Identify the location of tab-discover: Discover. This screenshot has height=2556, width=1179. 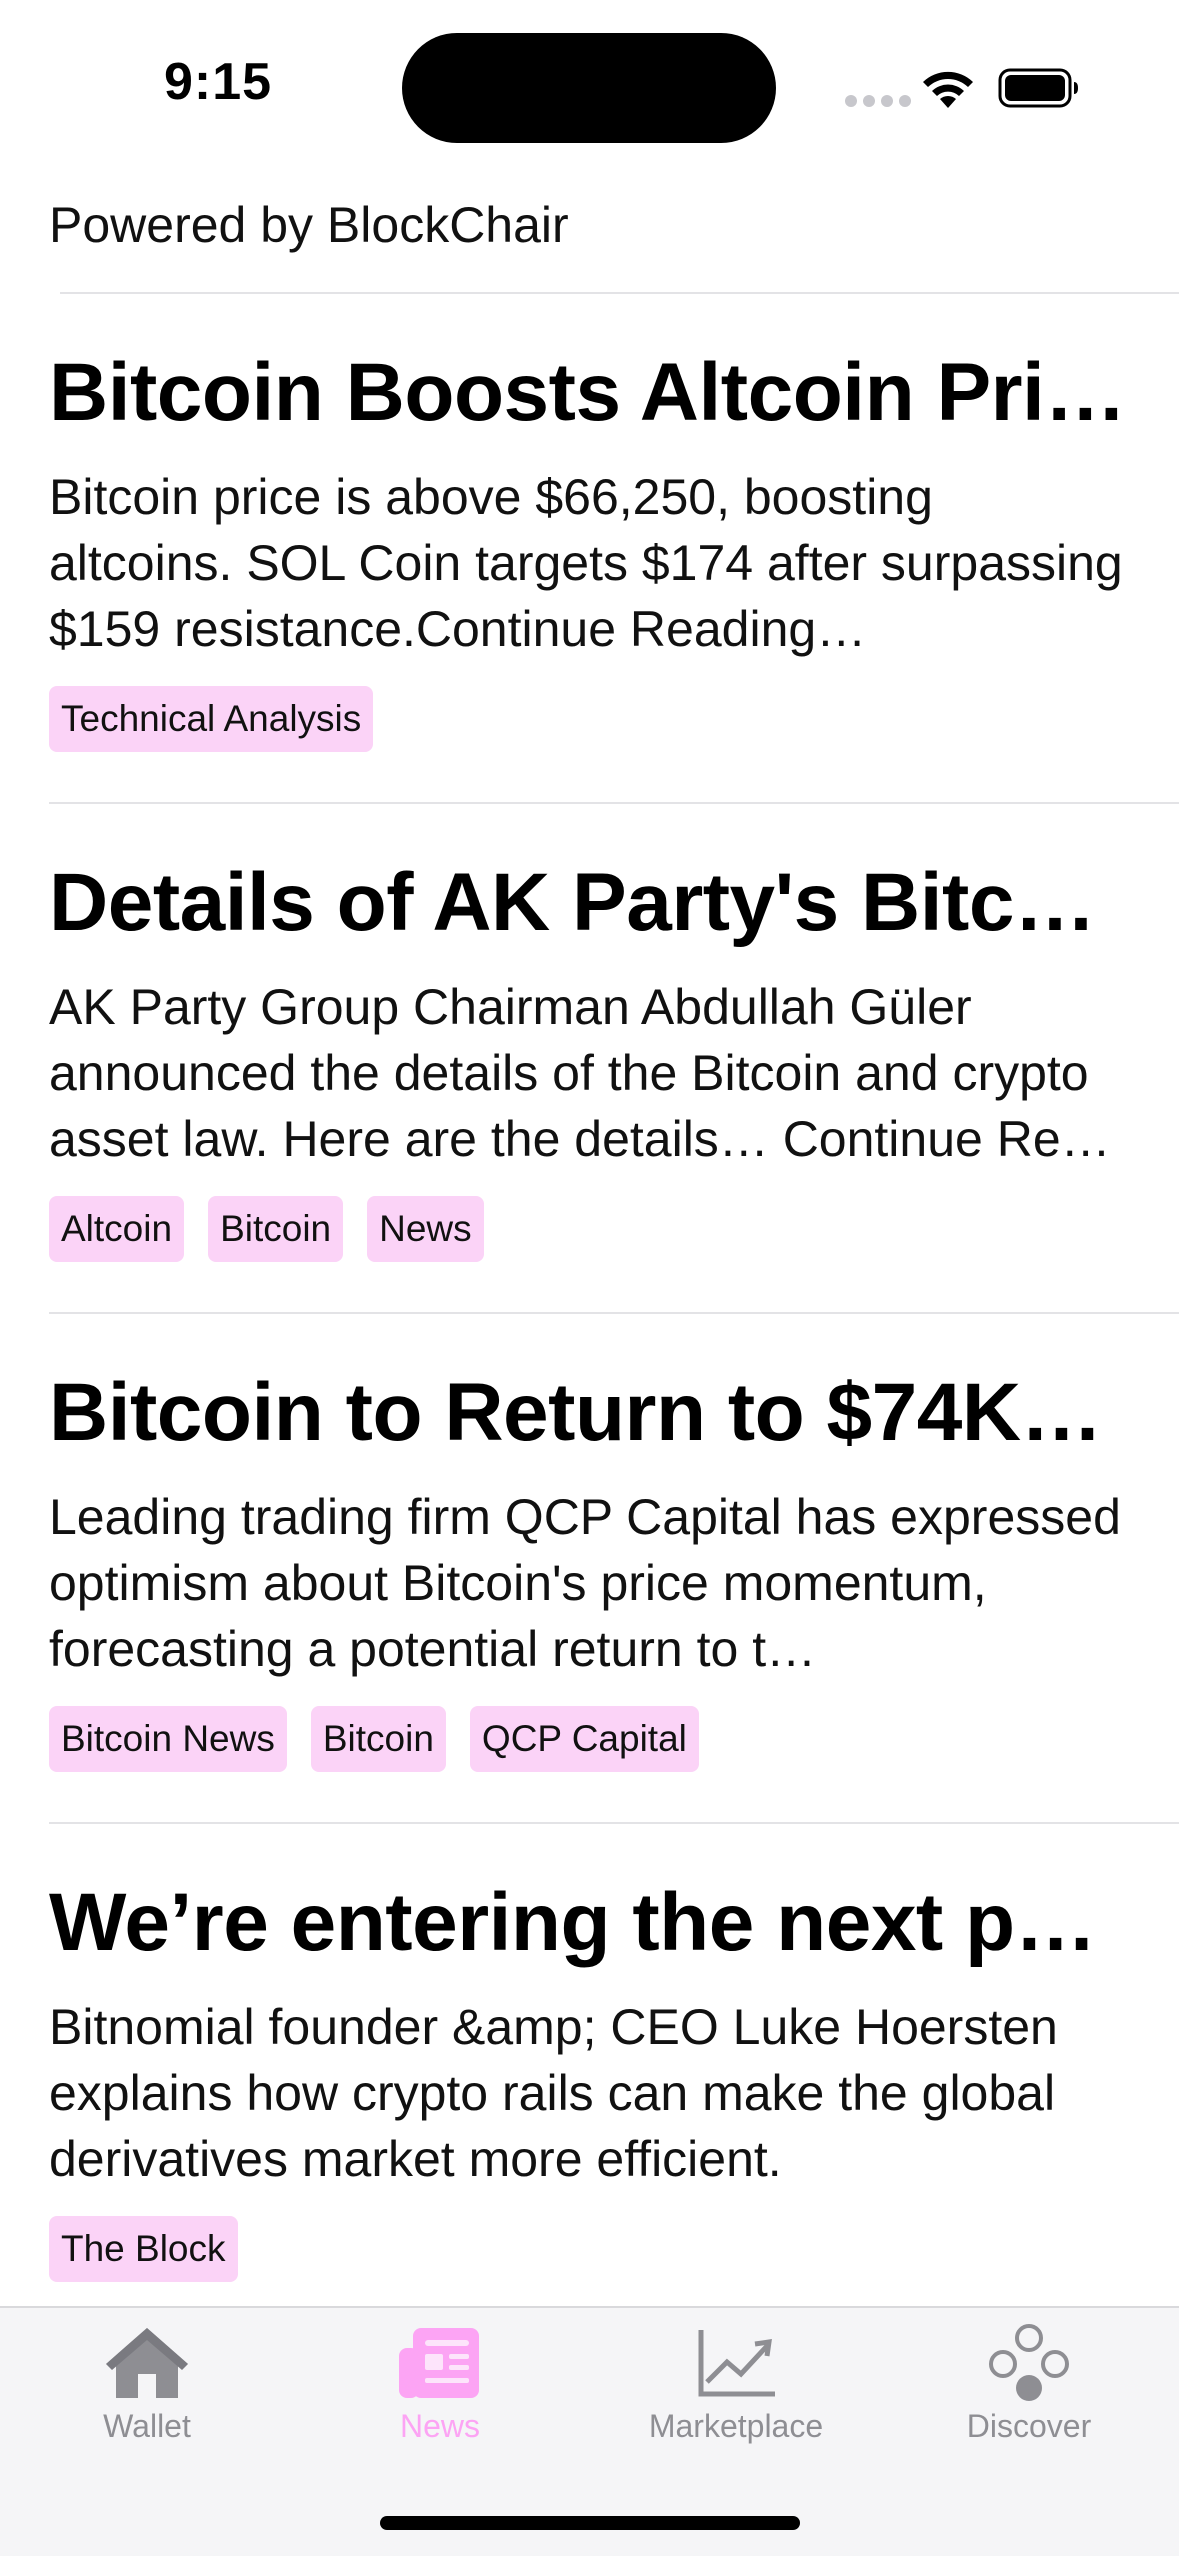
(1029, 2384).